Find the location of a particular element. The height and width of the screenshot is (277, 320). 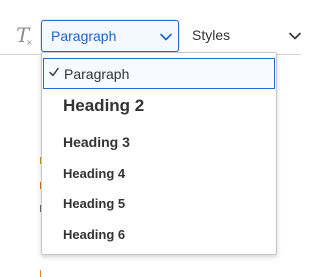

menu-item-paragraph: Paragraph is located at coordinates (159, 73).